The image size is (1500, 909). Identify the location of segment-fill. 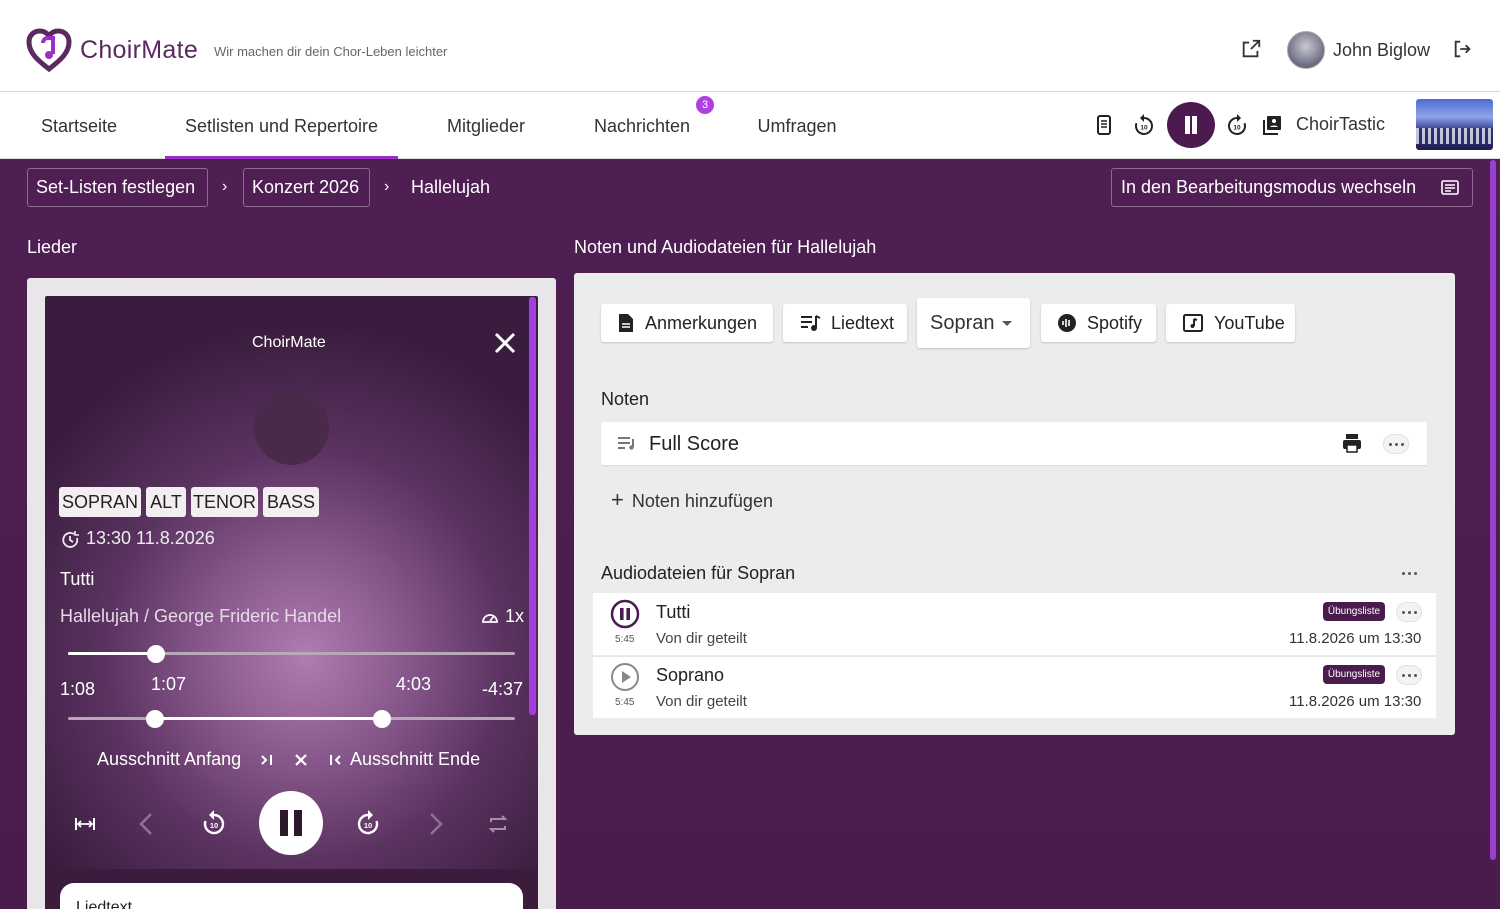
(268, 718).